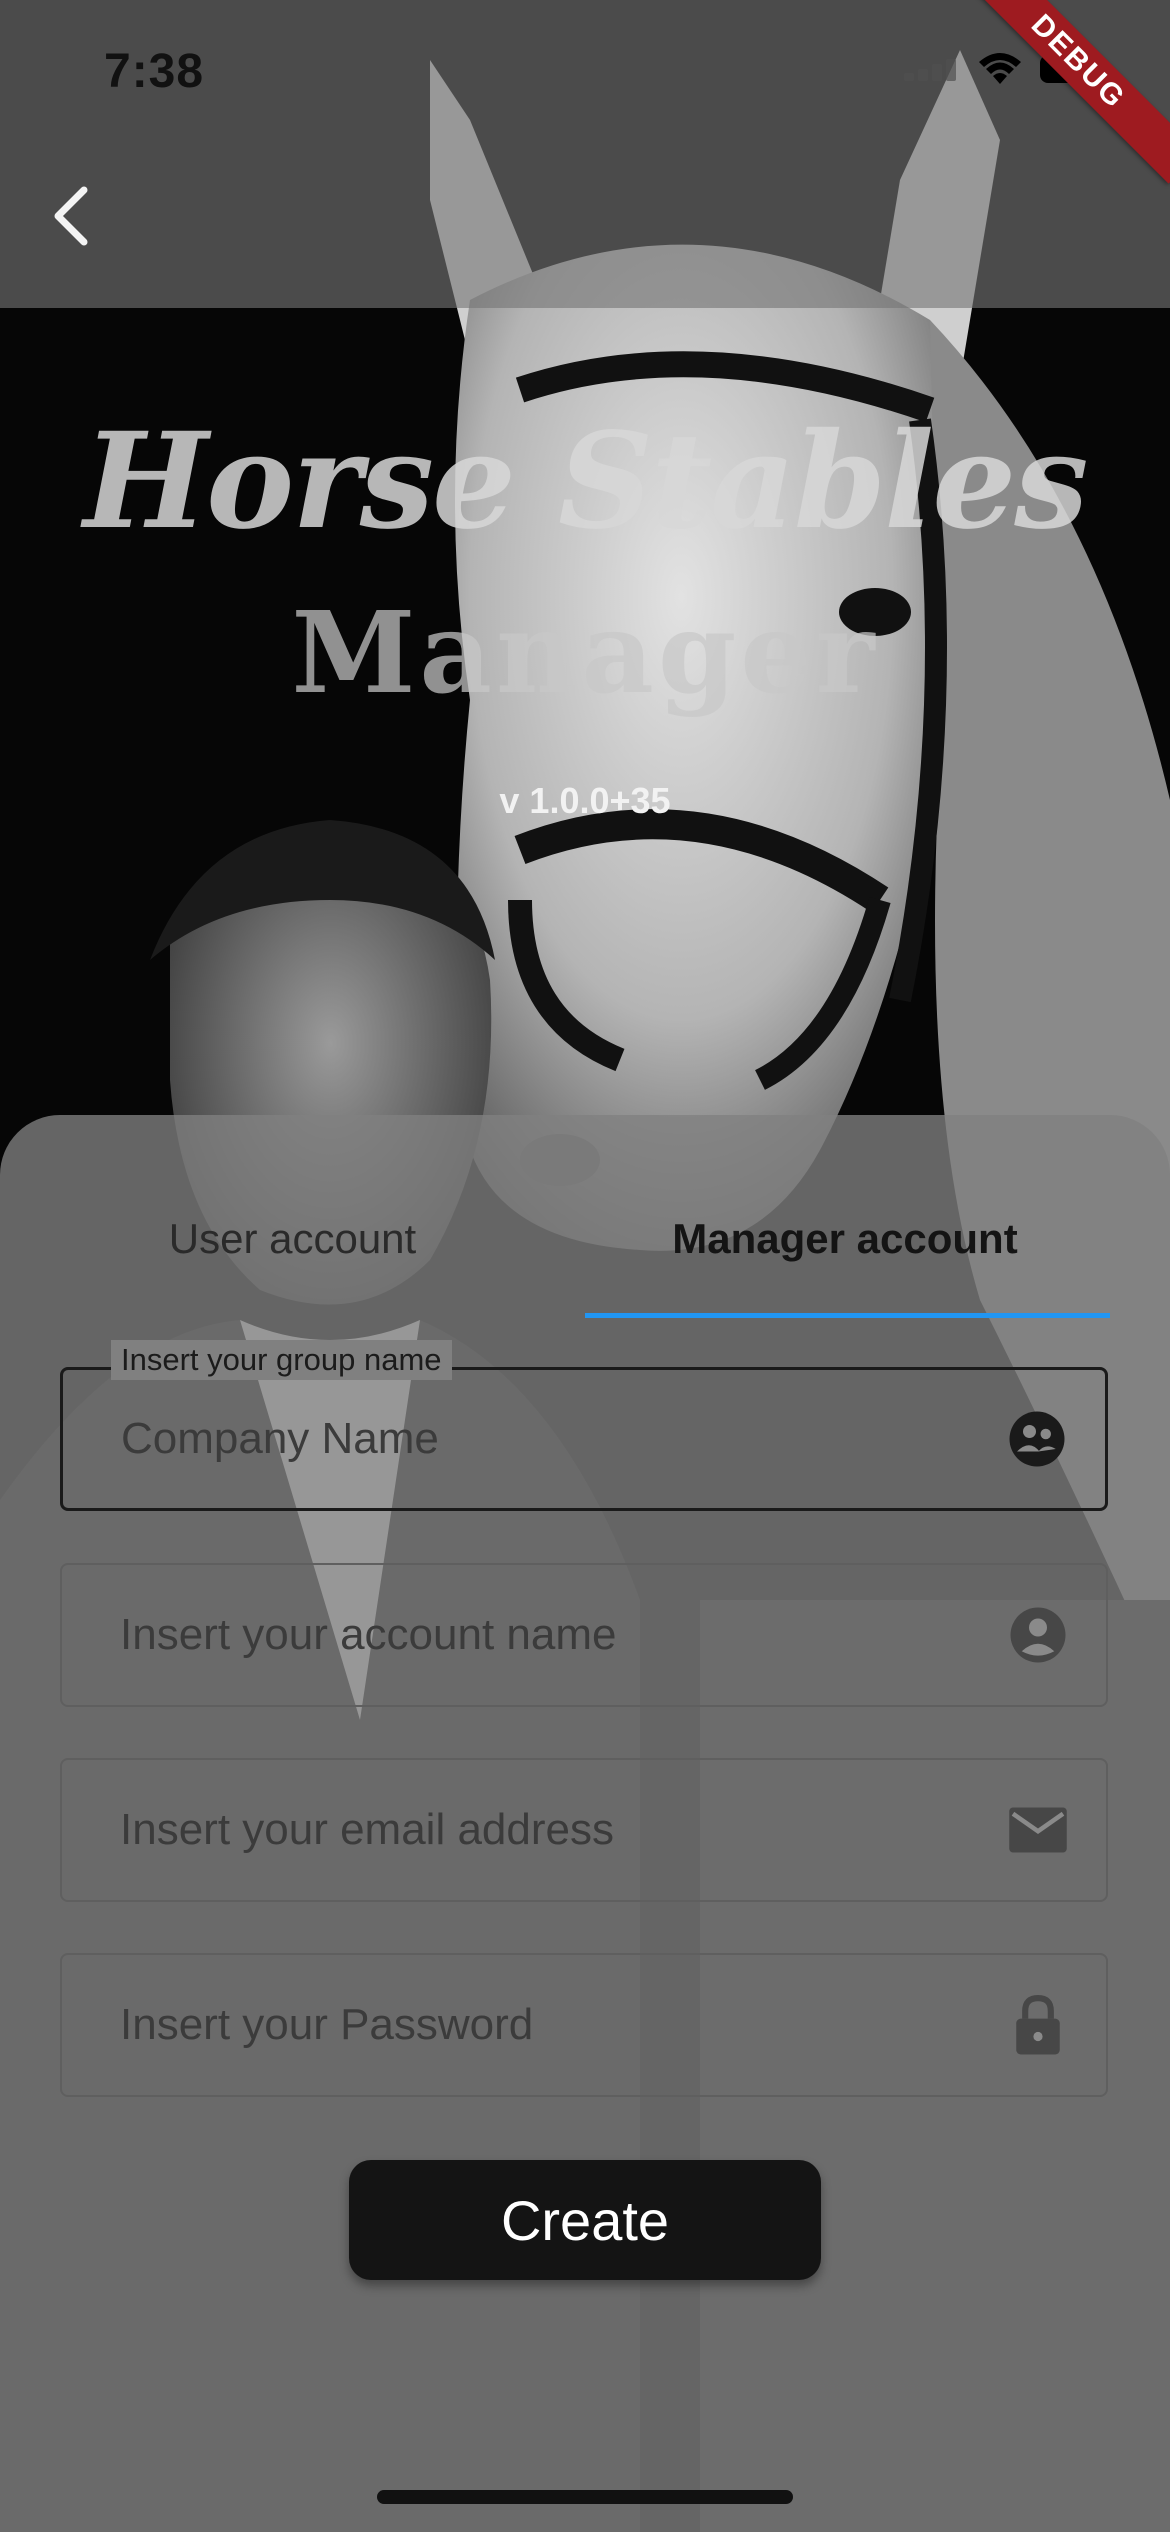  What do you see at coordinates (1038, 1635) in the screenshot?
I see `account-circle-icon` at bounding box center [1038, 1635].